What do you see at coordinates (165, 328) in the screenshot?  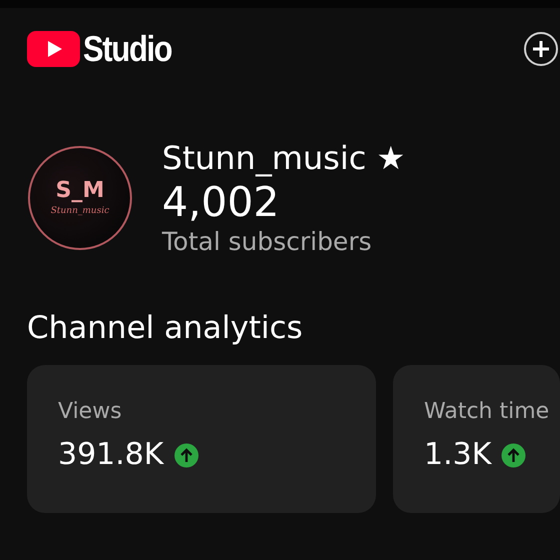 I see `section-title: Channel analytics` at bounding box center [165, 328].